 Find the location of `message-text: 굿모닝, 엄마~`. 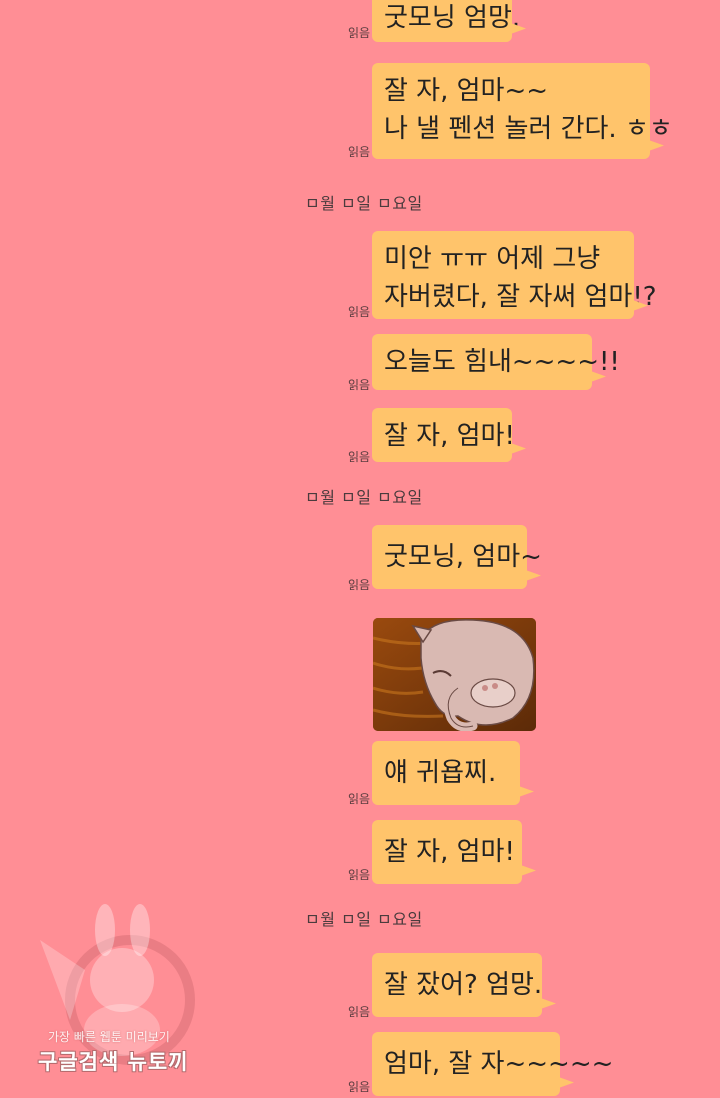

message-text: 굿모닝, 엄마~ is located at coordinates (463, 557).